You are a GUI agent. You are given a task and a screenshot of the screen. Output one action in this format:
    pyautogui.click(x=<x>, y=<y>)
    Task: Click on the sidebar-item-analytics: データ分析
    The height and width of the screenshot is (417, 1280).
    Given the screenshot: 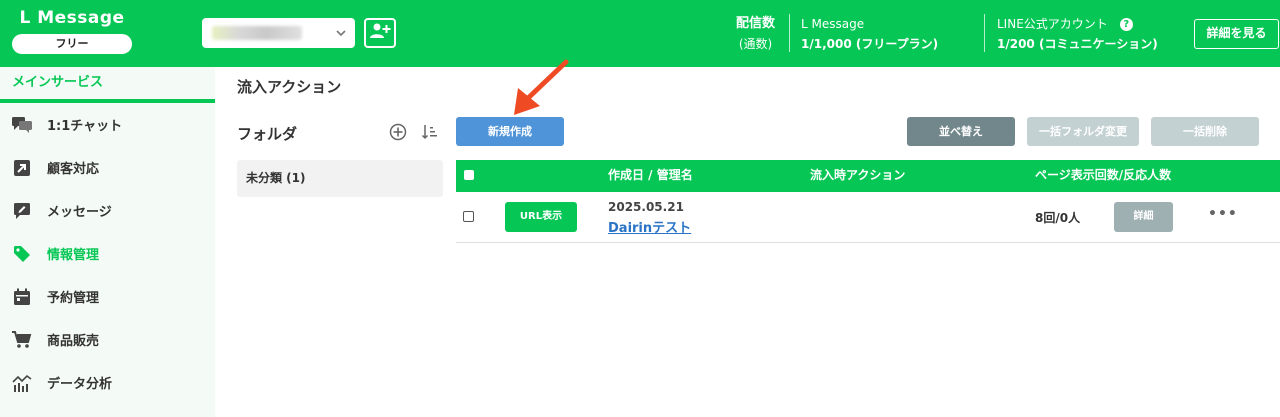 What is the action you would take?
    pyautogui.click(x=107, y=382)
    